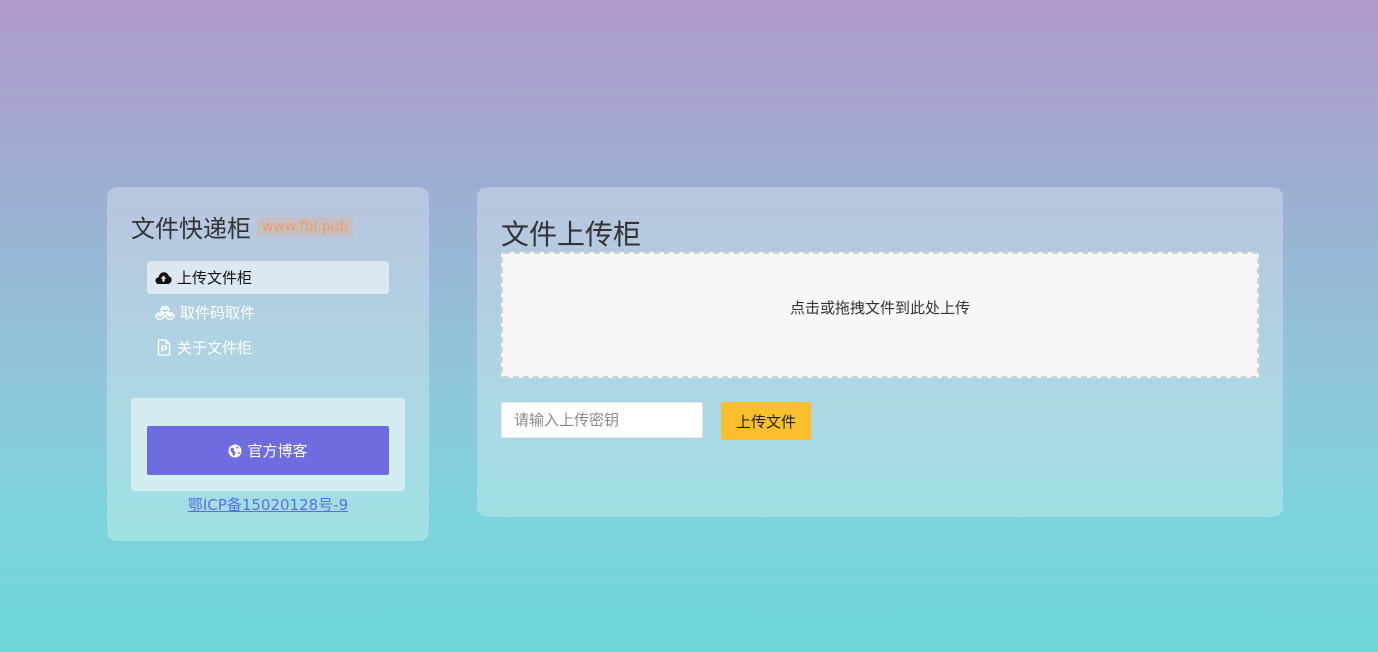  What do you see at coordinates (268, 347) in the screenshot?
I see `sidebar-item-about: 关于文件柜` at bounding box center [268, 347].